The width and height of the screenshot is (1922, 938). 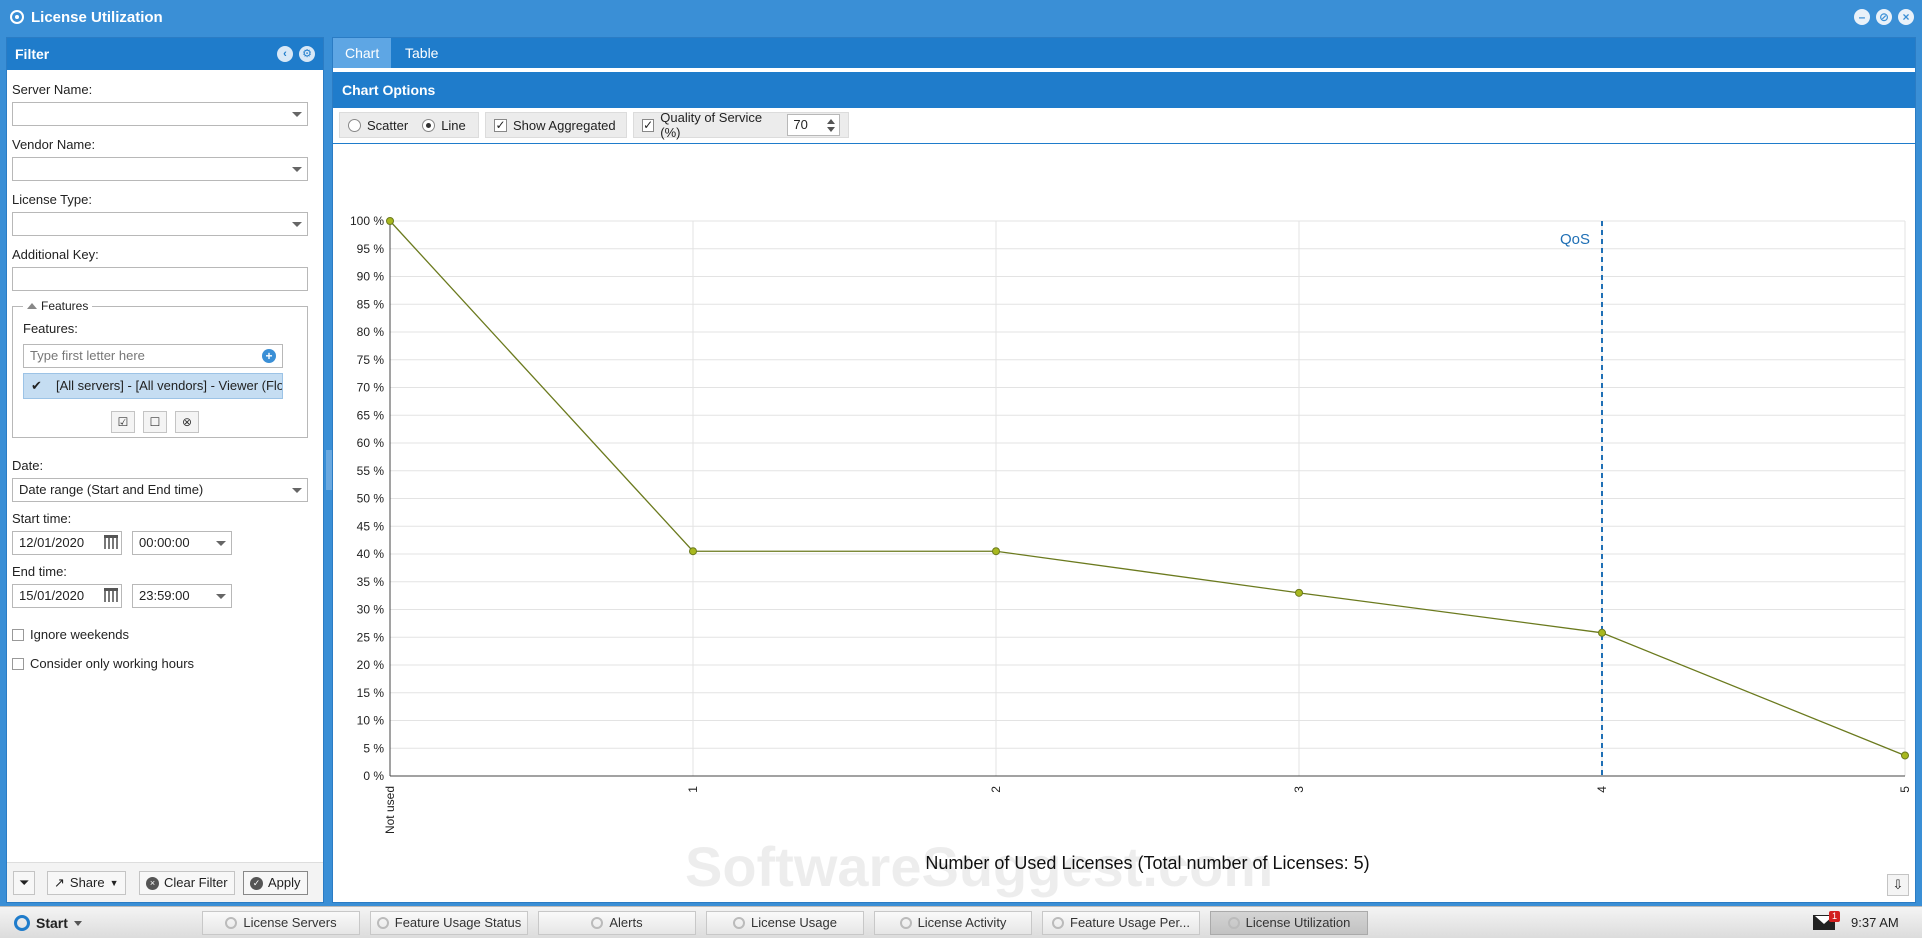 I want to click on data-point, so click(x=390, y=221).